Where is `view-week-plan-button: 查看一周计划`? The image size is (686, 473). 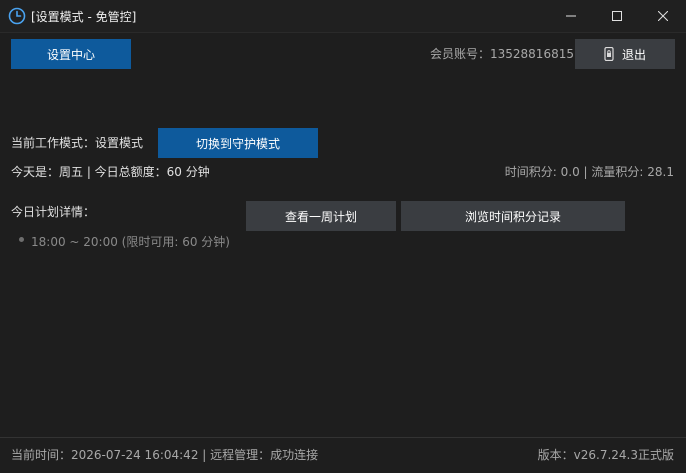 view-week-plan-button: 查看一周计划 is located at coordinates (321, 216).